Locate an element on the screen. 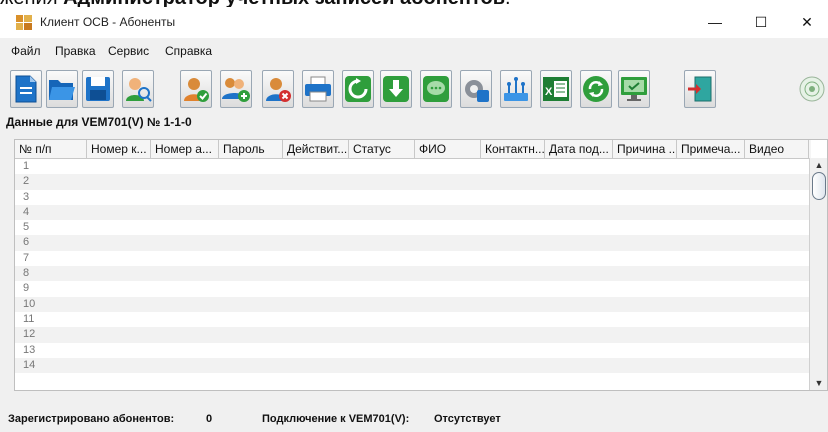  table-row: 3 is located at coordinates (412, 197).